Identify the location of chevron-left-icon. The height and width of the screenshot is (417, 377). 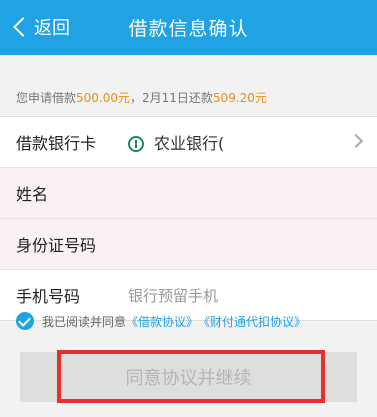
(23, 27).